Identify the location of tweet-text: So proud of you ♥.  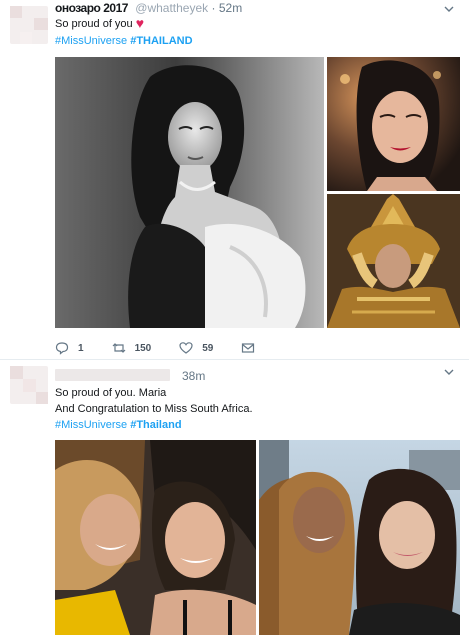
(100, 23).